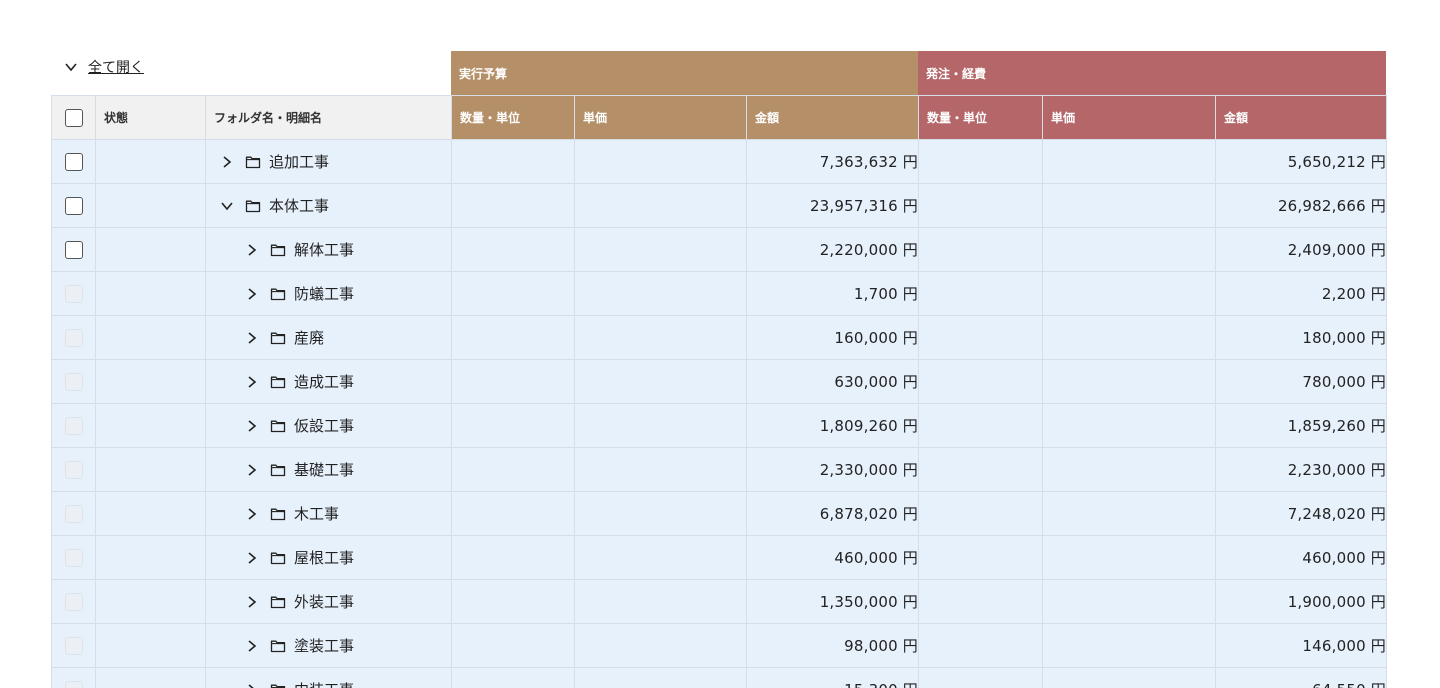 Image resolution: width=1440 pixels, height=688 pixels. What do you see at coordinates (299, 205) in the screenshot?
I see `folder-name: 本体工事` at bounding box center [299, 205].